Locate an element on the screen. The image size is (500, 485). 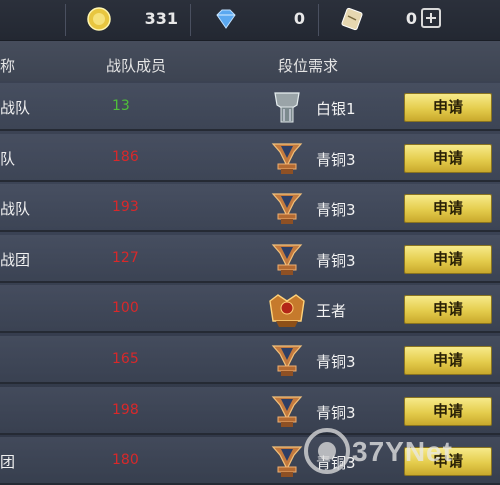
header-rank-requirement: 段位需求 is located at coordinates (308, 66).